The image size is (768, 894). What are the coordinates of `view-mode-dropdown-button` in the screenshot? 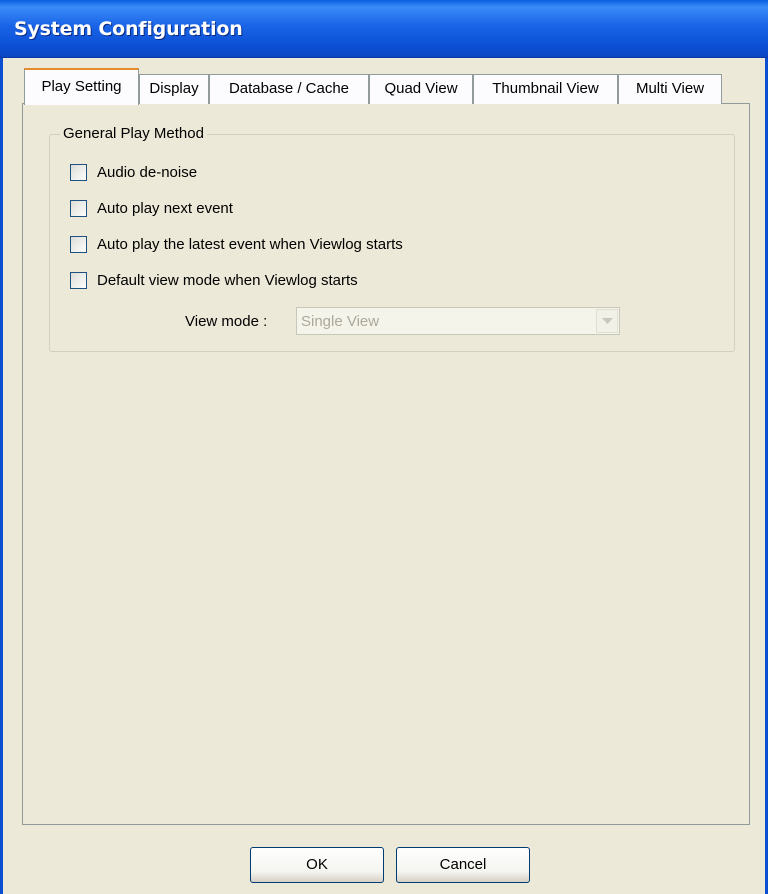 It's located at (607, 321).